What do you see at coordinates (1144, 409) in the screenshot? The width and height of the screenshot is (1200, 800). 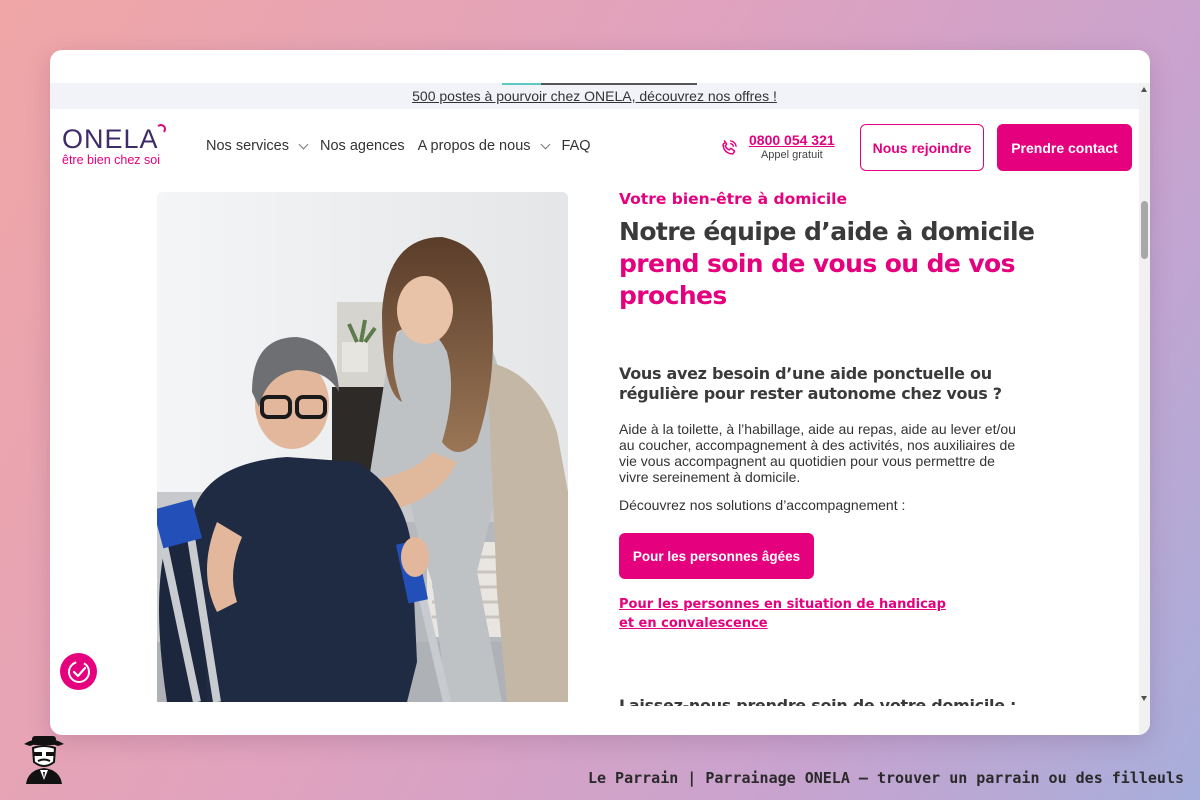 I see `page-scrollbar` at bounding box center [1144, 409].